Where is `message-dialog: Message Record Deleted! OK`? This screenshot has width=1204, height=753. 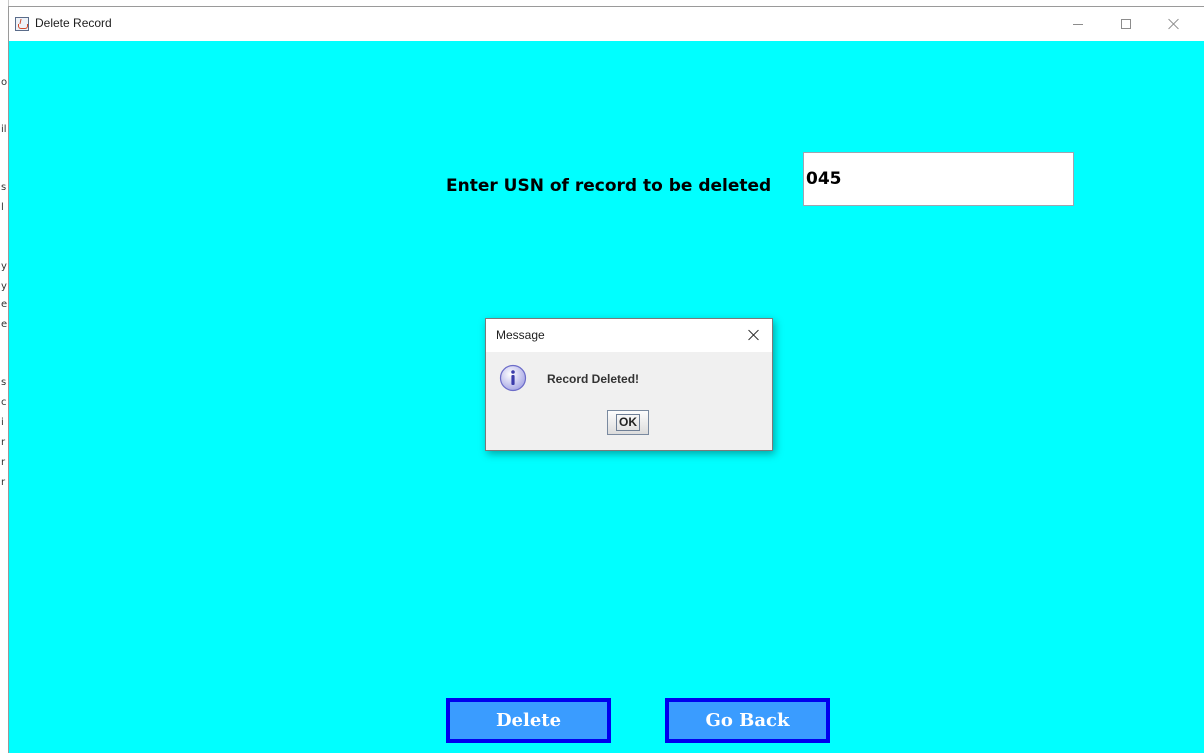
message-dialog: Message Record Deleted! OK is located at coordinates (629, 384).